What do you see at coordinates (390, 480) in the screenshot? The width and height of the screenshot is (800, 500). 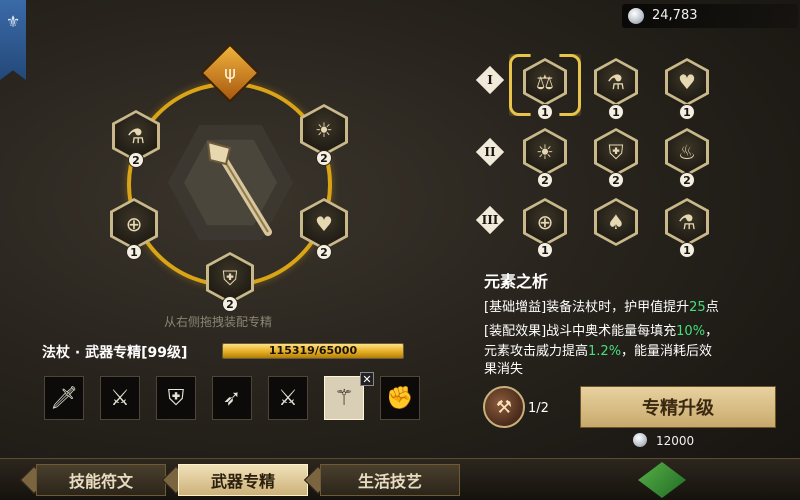 I see `tab-life-skills: 生活技艺` at bounding box center [390, 480].